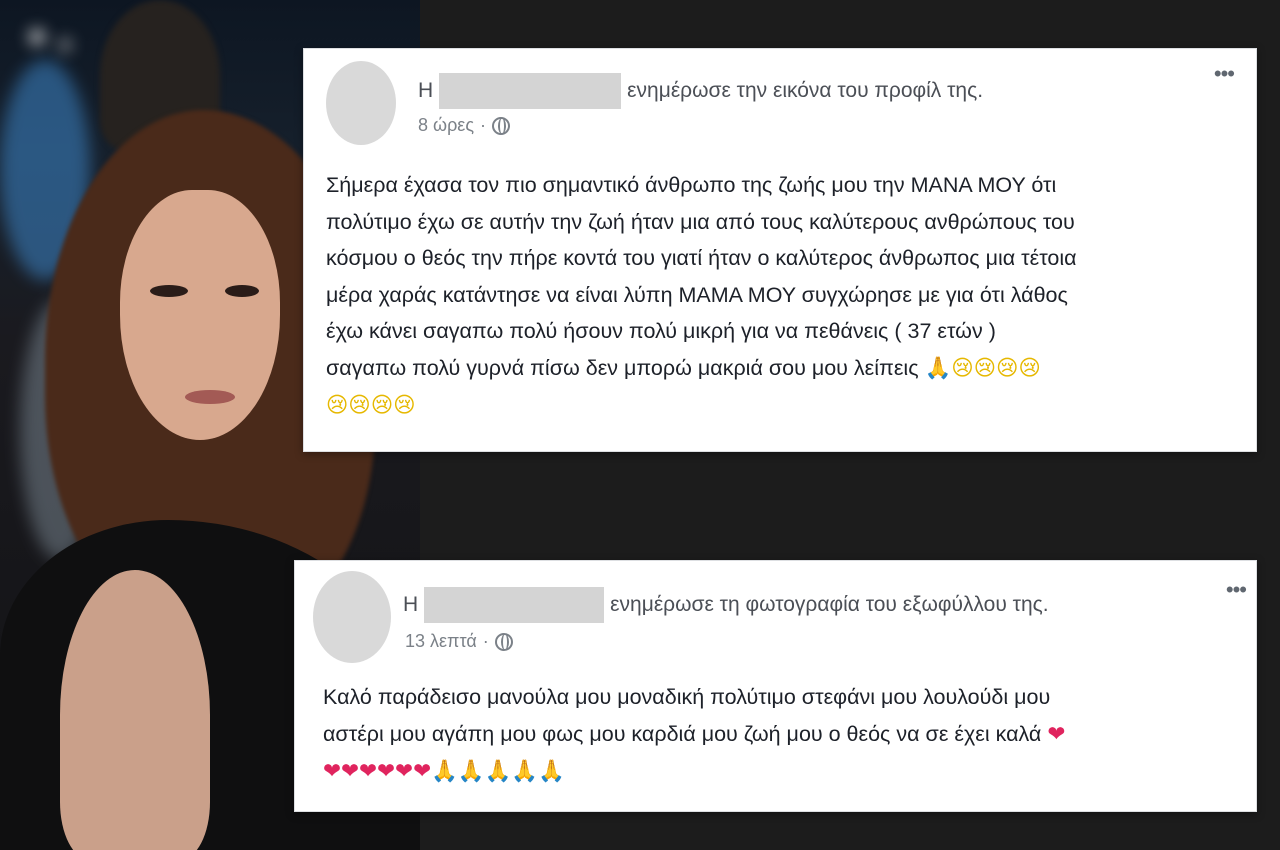 This screenshot has height=850, width=1280. What do you see at coordinates (781, 406) in the screenshot?
I see `post-text-line: 😢😢😢😢` at bounding box center [781, 406].